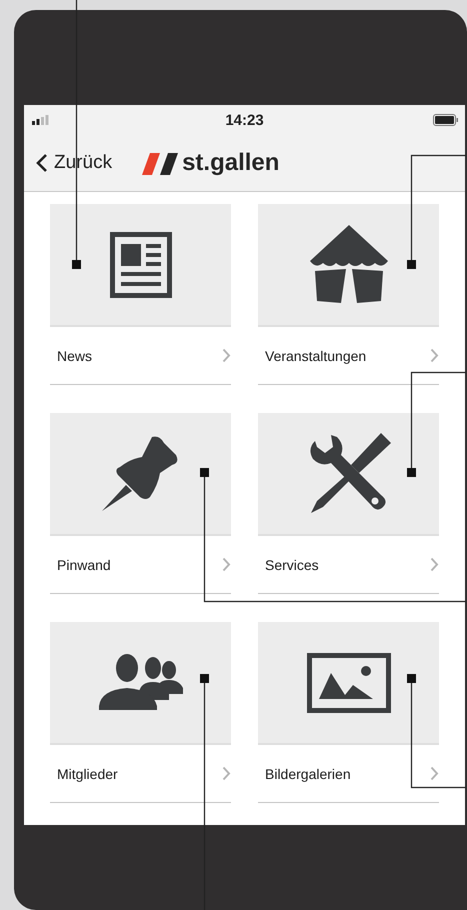  Describe the element at coordinates (42, 163) in the screenshot. I see `back-chevron-icon` at that location.